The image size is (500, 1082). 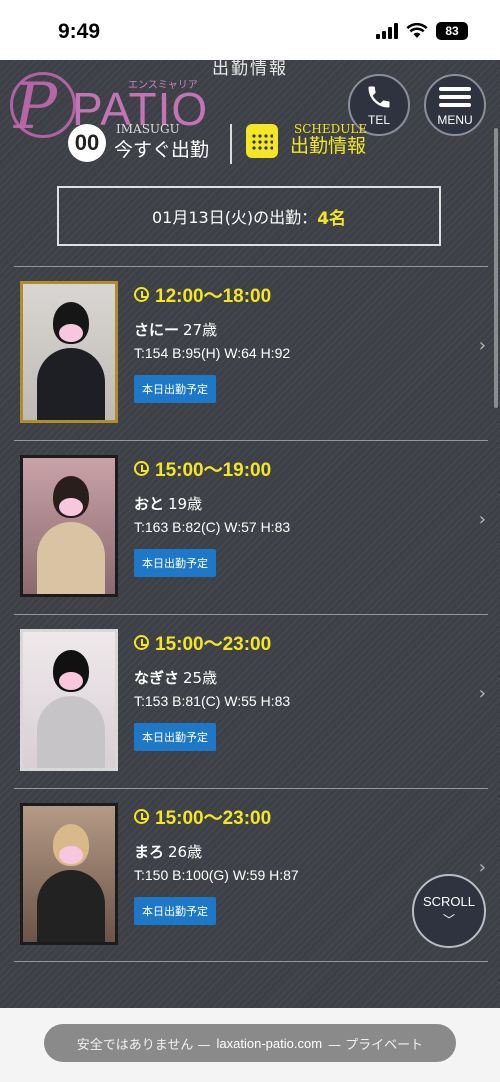 I want to click on tab-divider, so click(x=231, y=144).